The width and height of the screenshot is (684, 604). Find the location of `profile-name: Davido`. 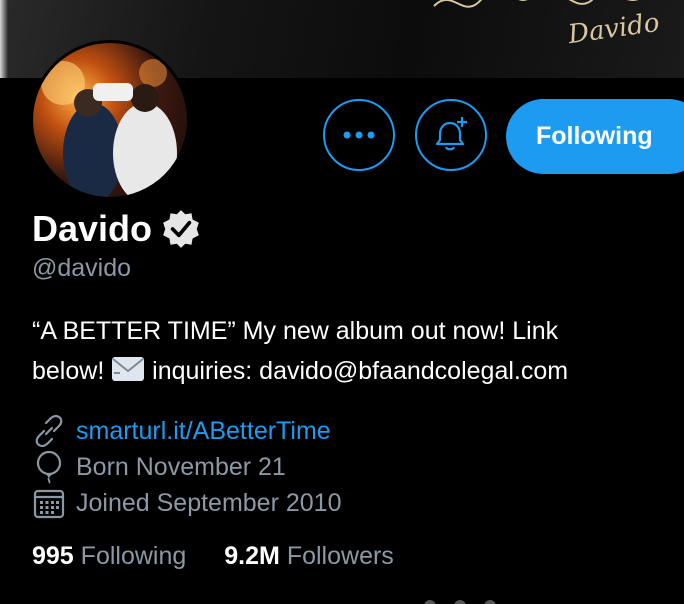

profile-name: Davido is located at coordinates (117, 229).